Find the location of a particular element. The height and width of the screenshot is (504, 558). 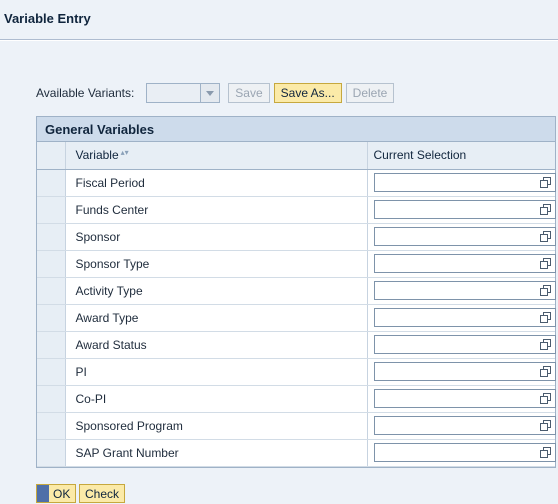

variable-name: Sponsor Type is located at coordinates (216, 264).